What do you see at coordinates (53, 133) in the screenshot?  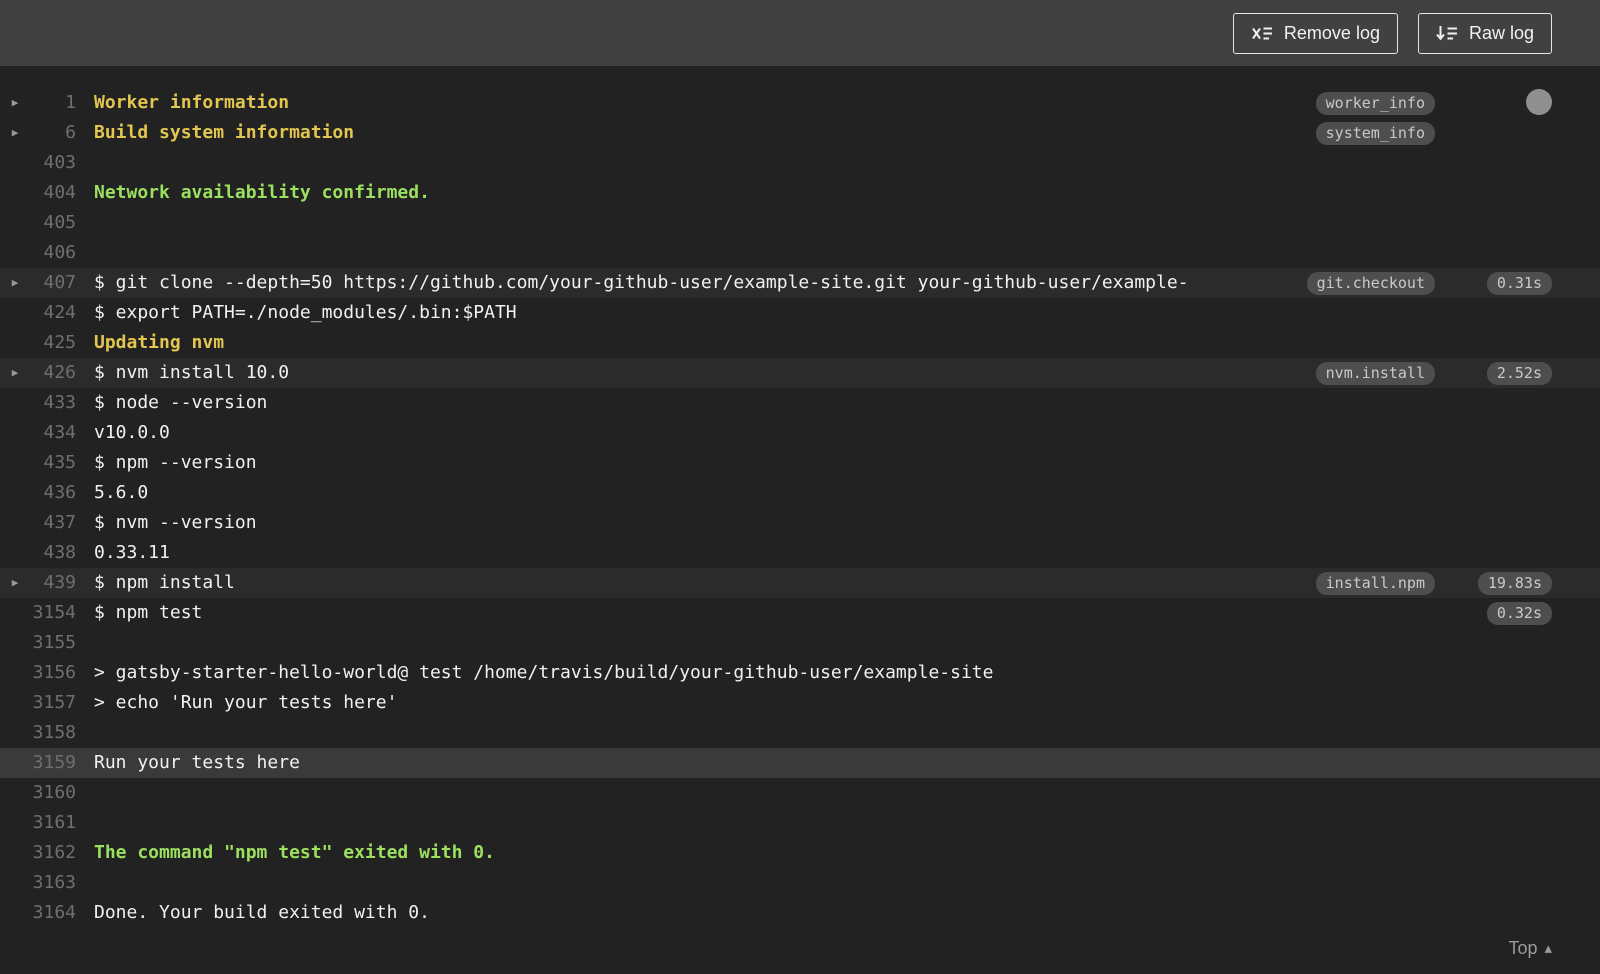 I see `line-number-link: 6` at bounding box center [53, 133].